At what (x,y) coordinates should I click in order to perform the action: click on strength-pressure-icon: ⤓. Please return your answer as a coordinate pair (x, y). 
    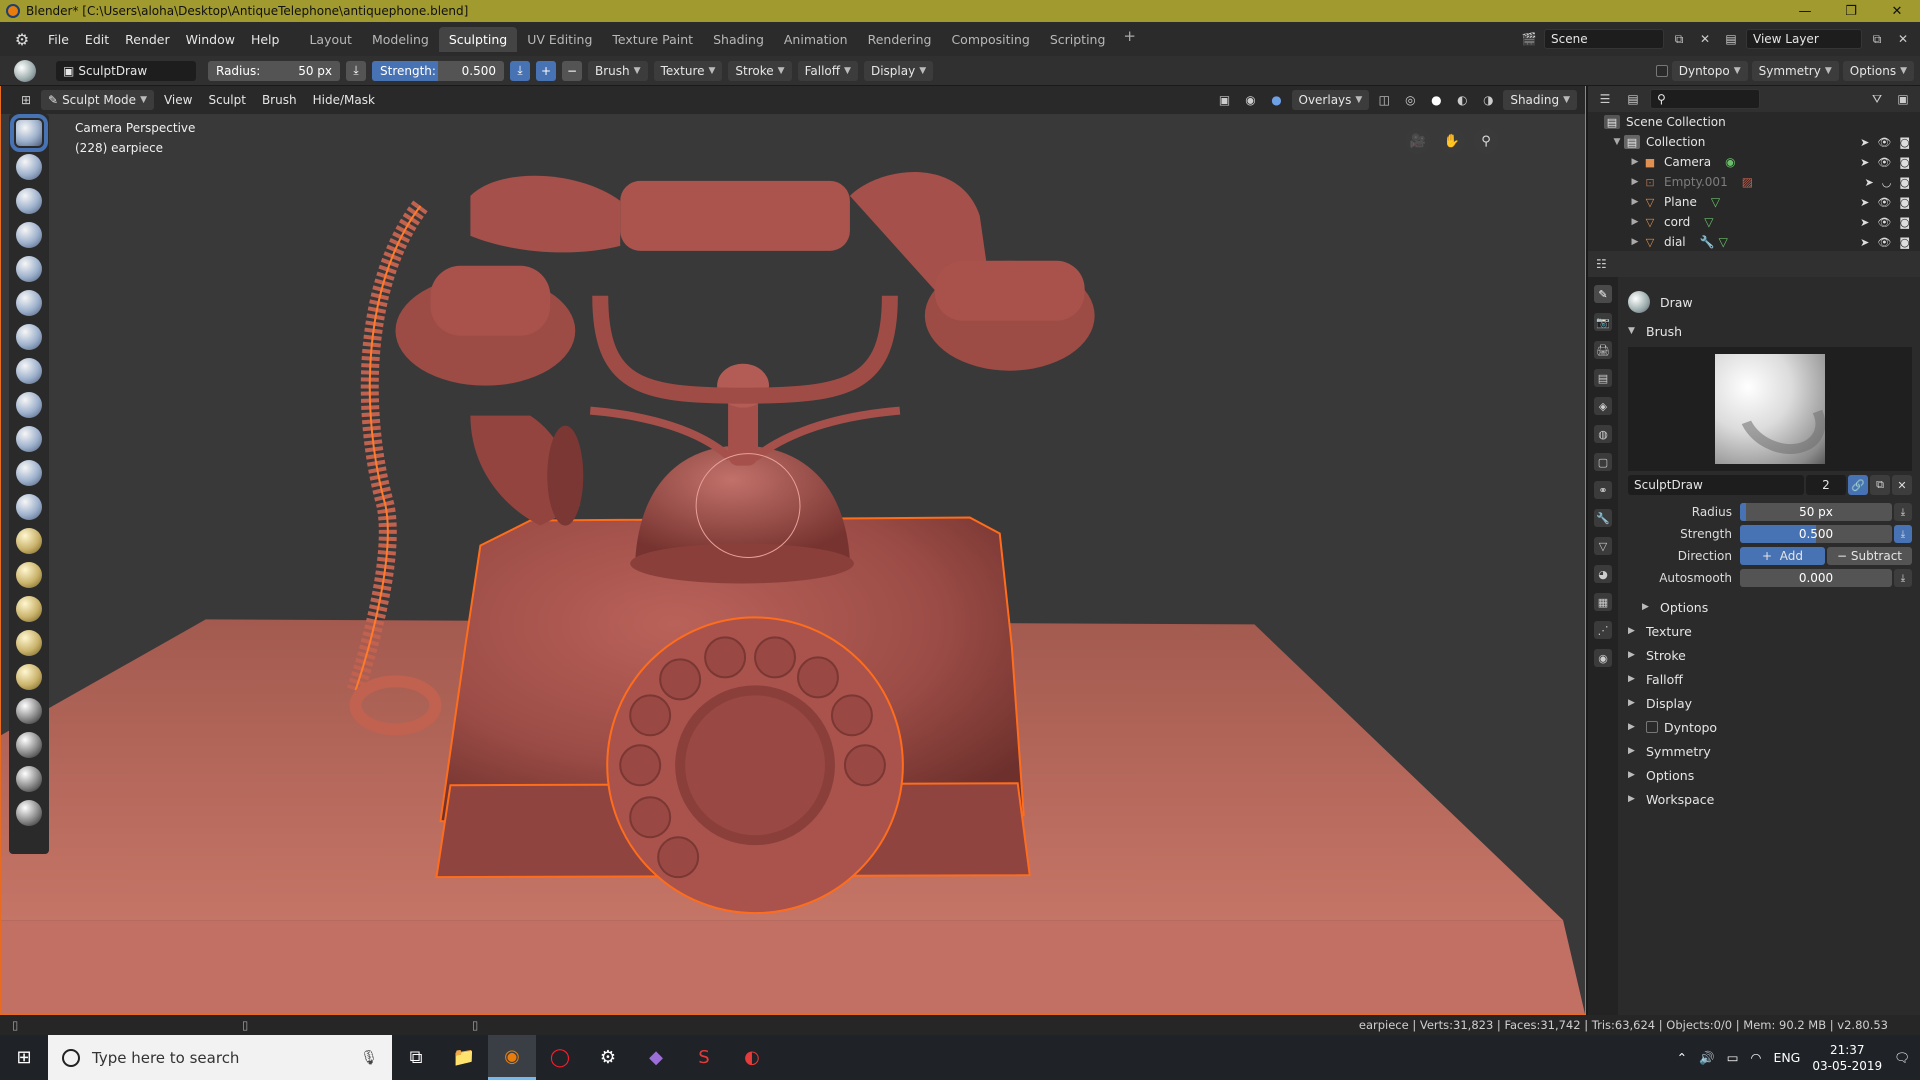
    Looking at the image, I should click on (520, 70).